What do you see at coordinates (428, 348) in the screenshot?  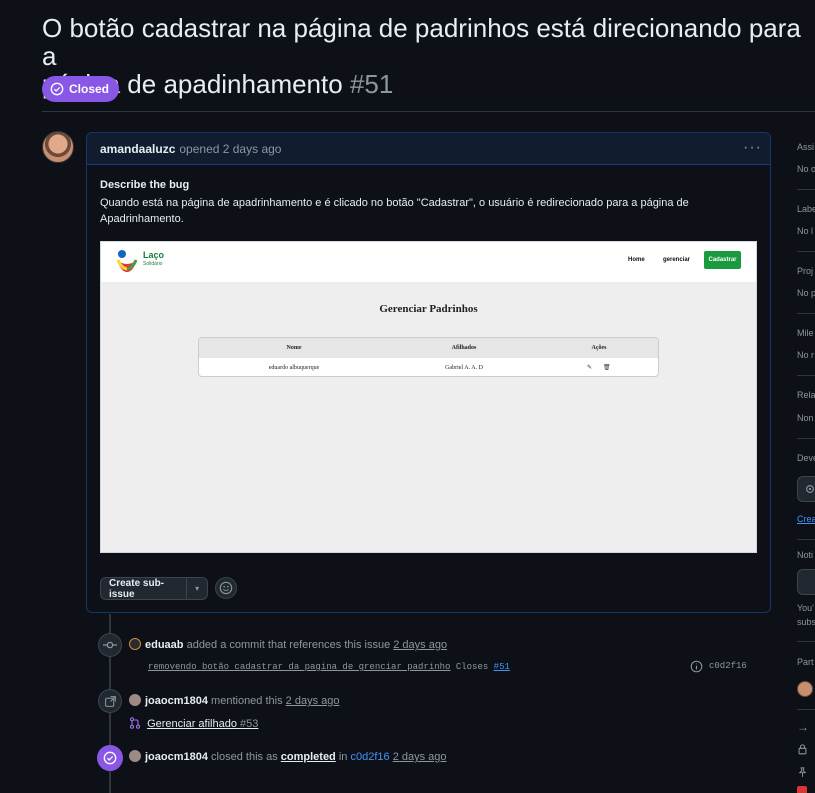 I see `screenshot-table-header: Nome Afilhados Ações` at bounding box center [428, 348].